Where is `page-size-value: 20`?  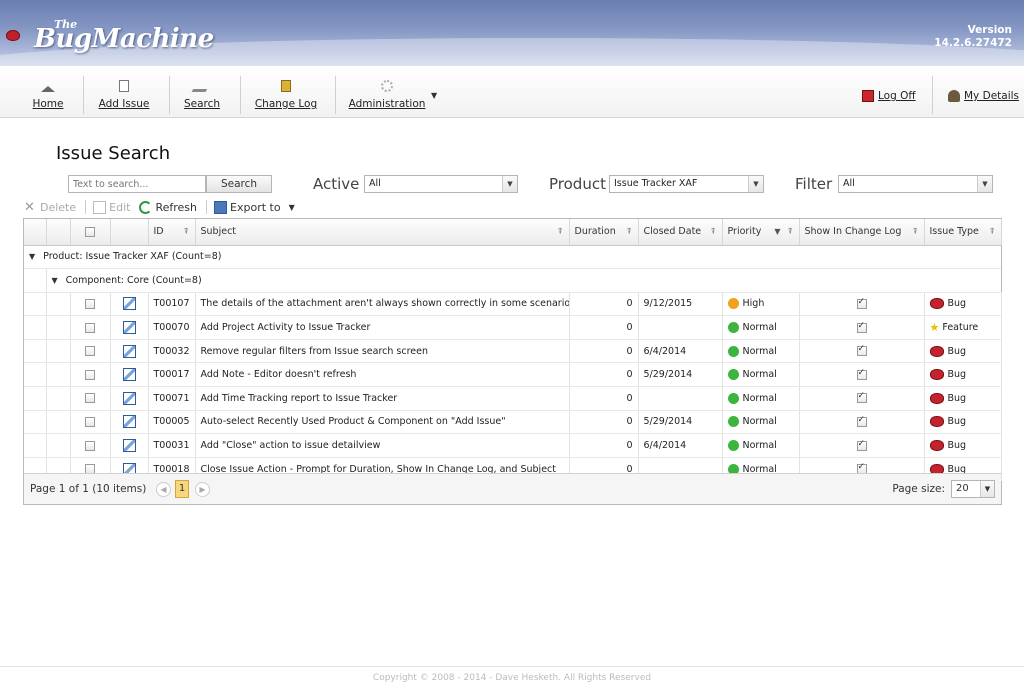 page-size-value: 20 is located at coordinates (962, 488).